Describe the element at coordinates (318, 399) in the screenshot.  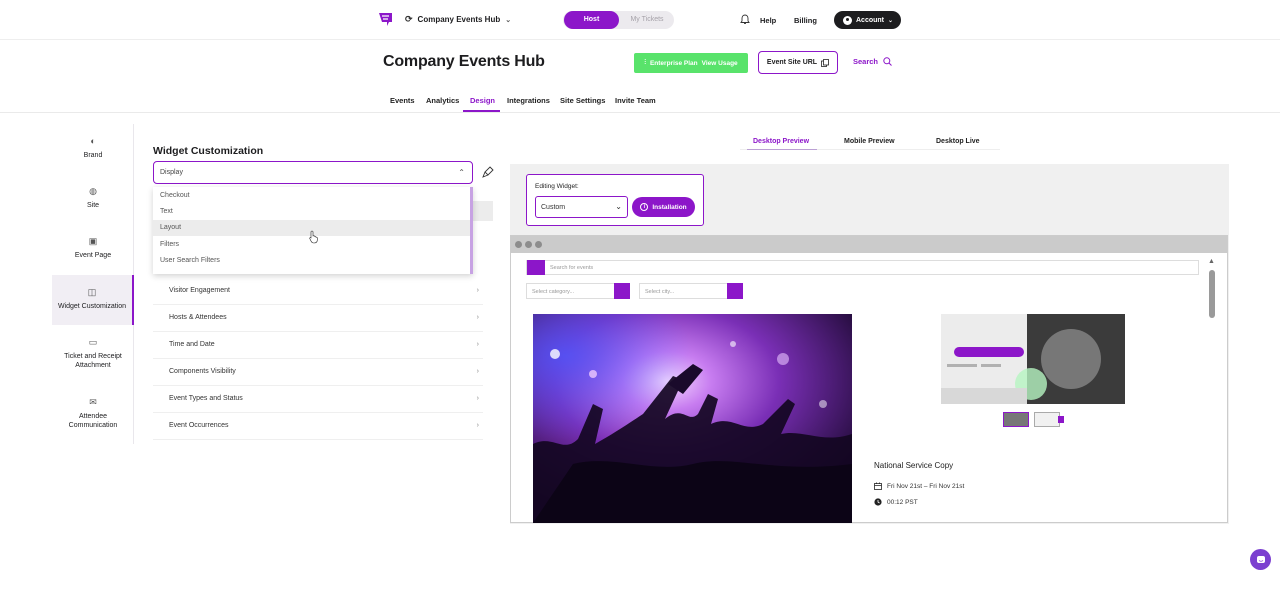
I see `list-item: Event Types and Status ›` at that location.